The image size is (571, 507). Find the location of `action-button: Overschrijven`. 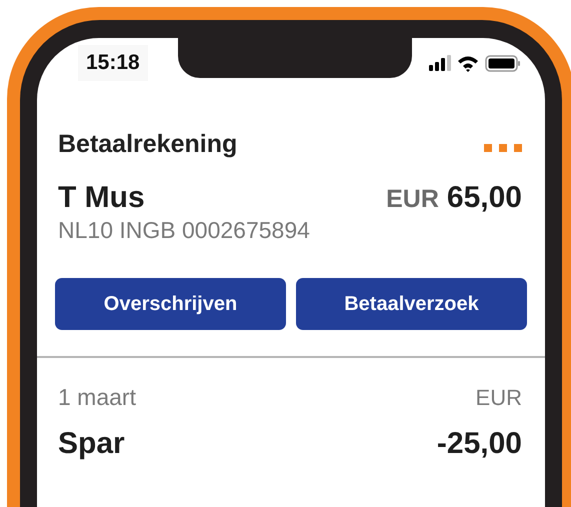

action-button: Overschrijven is located at coordinates (170, 304).